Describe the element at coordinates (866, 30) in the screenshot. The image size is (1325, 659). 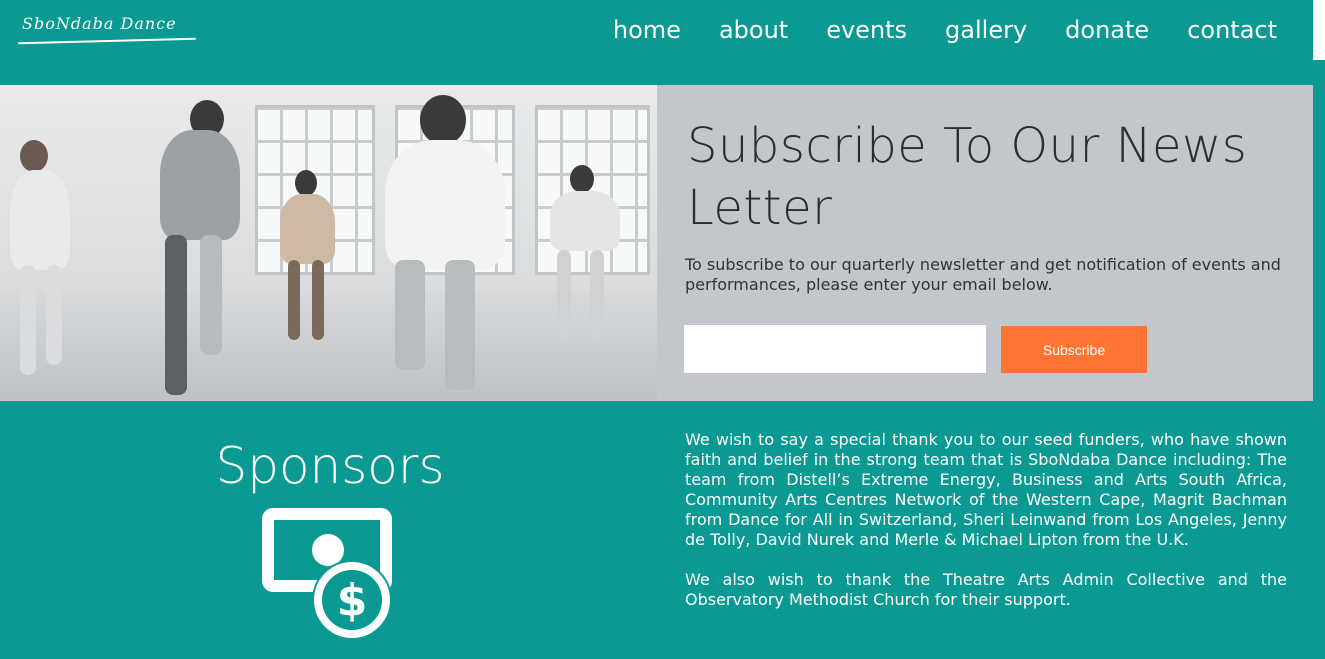
I see `nav-events: events` at that location.